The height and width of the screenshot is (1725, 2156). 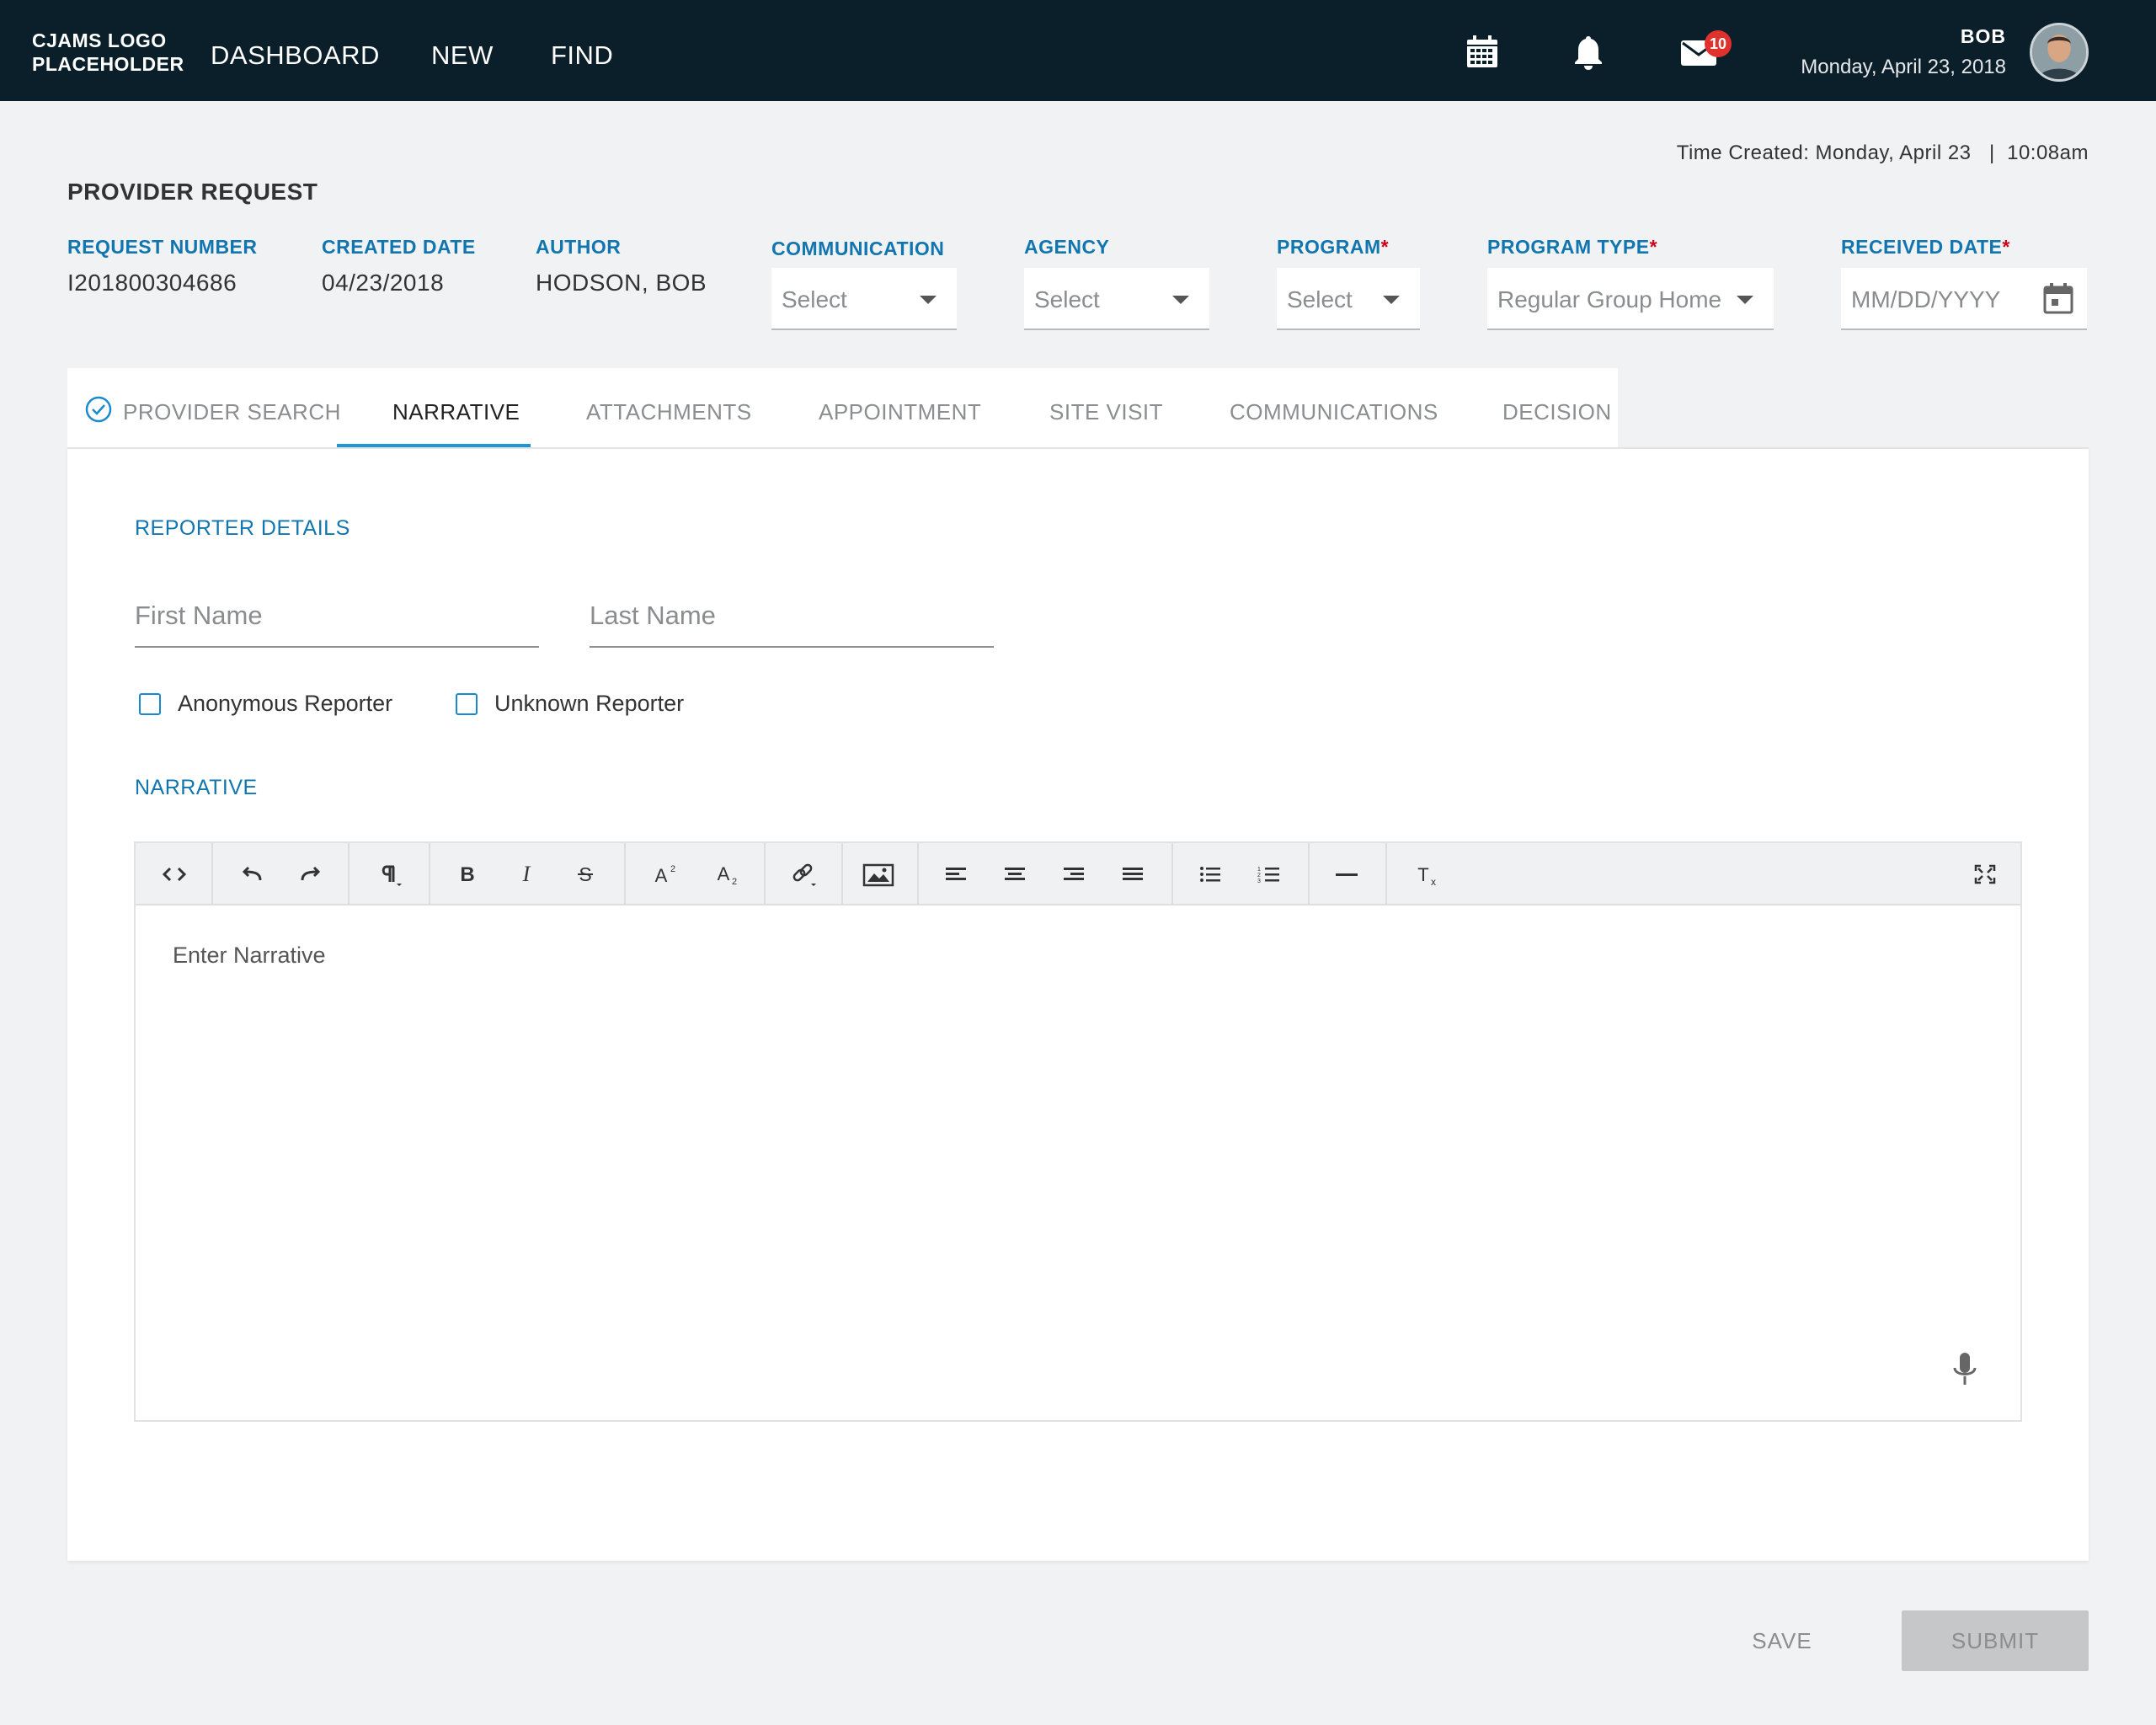 I want to click on superscript-icon: A2, so click(x=663, y=874).